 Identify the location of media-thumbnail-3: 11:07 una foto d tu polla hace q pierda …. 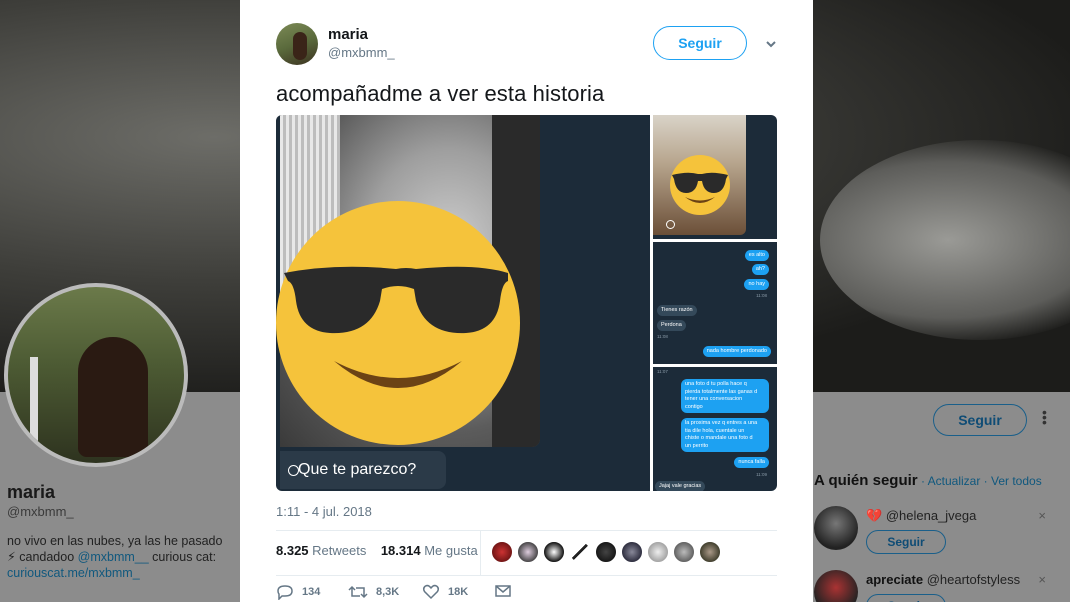
(715, 429).